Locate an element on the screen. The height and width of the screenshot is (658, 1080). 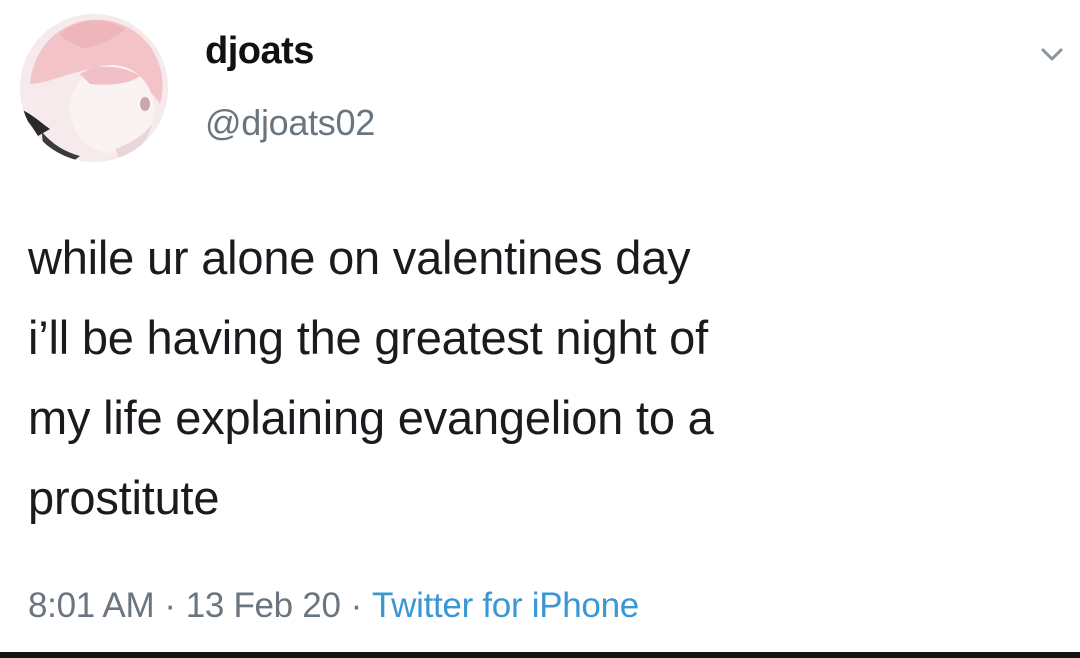
bottom-divider is located at coordinates (540, 655).